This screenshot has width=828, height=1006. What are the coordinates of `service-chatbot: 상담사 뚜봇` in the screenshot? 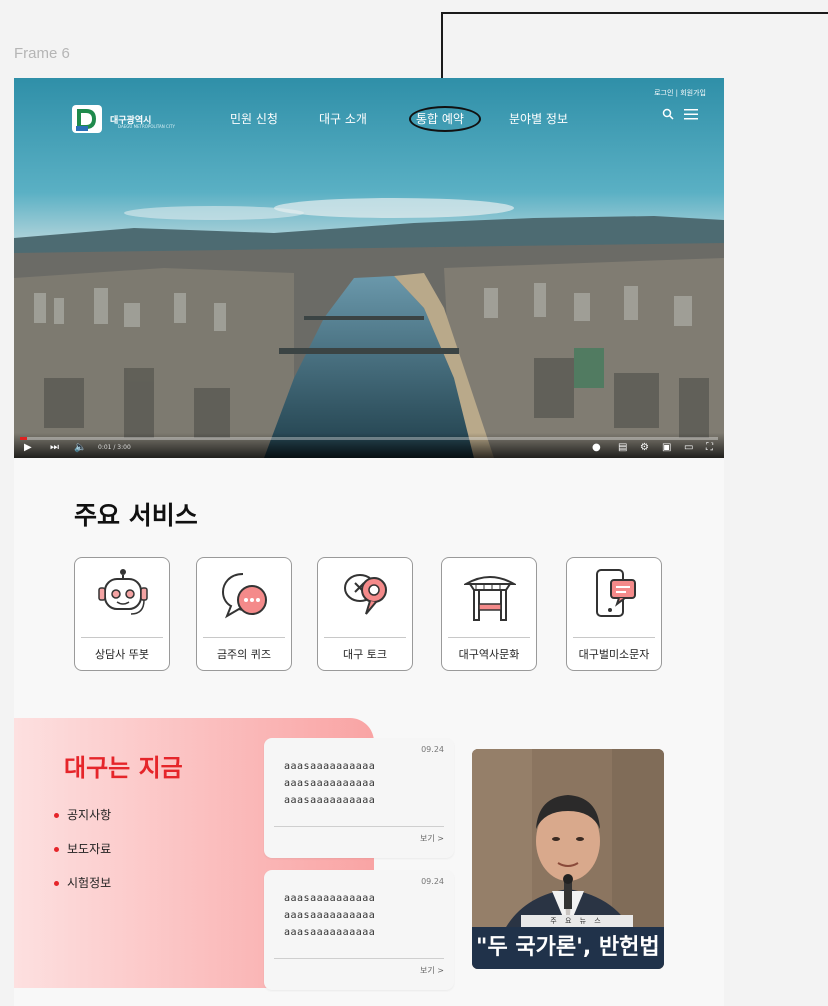 It's located at (122, 614).